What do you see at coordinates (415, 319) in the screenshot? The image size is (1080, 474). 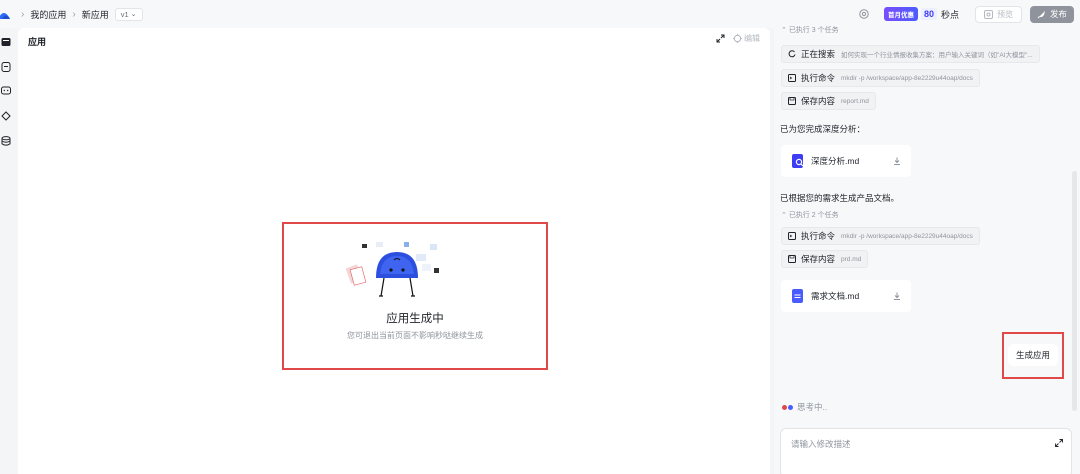 I see `generating-title: 应用生成中` at bounding box center [415, 319].